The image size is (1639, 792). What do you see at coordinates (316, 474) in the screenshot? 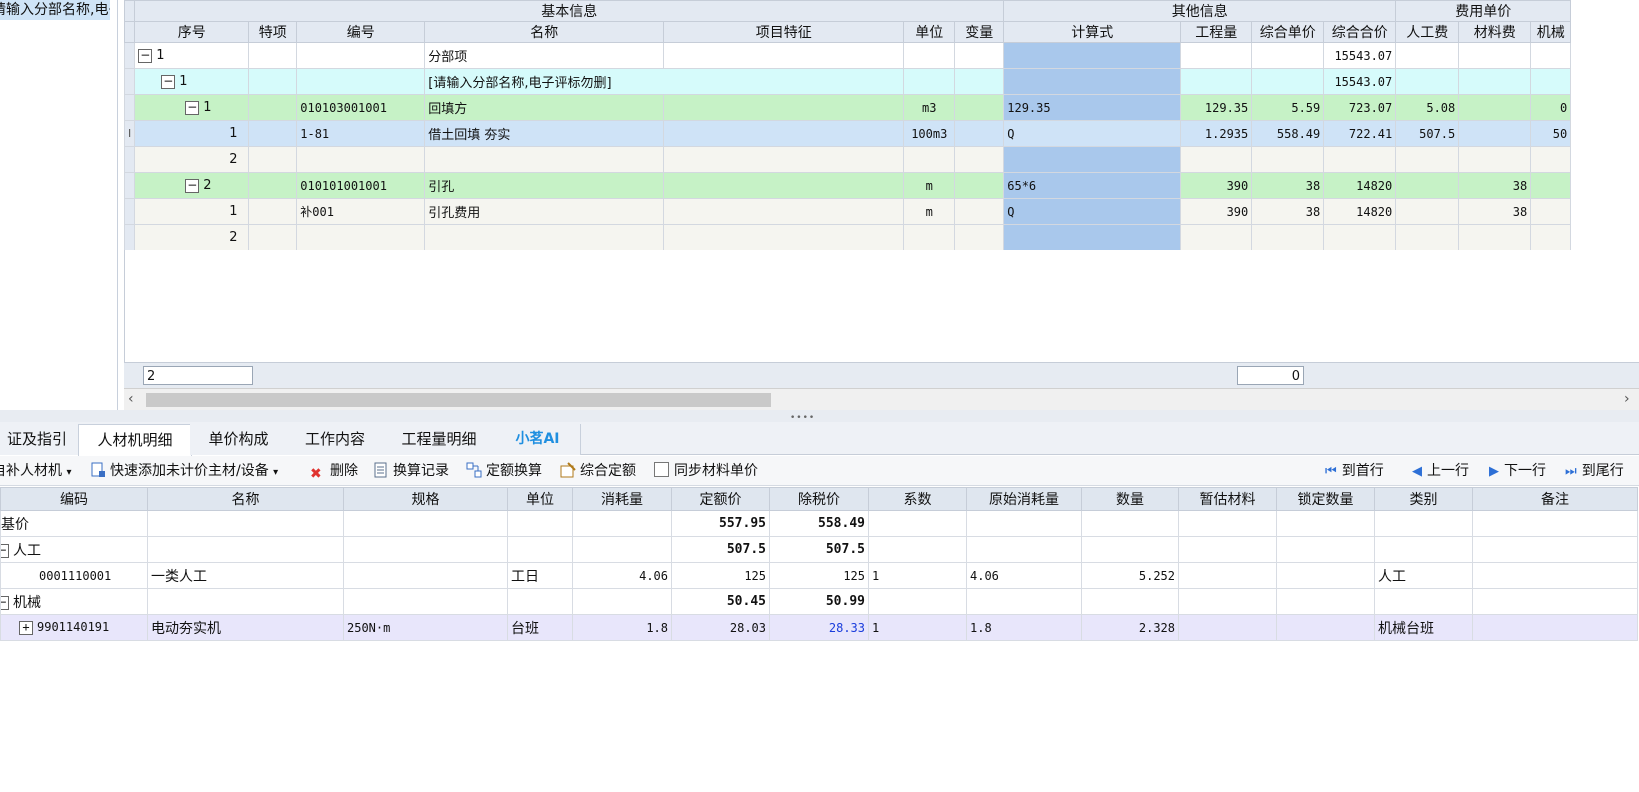
I see `delete-x-icon: ✖` at bounding box center [316, 474].